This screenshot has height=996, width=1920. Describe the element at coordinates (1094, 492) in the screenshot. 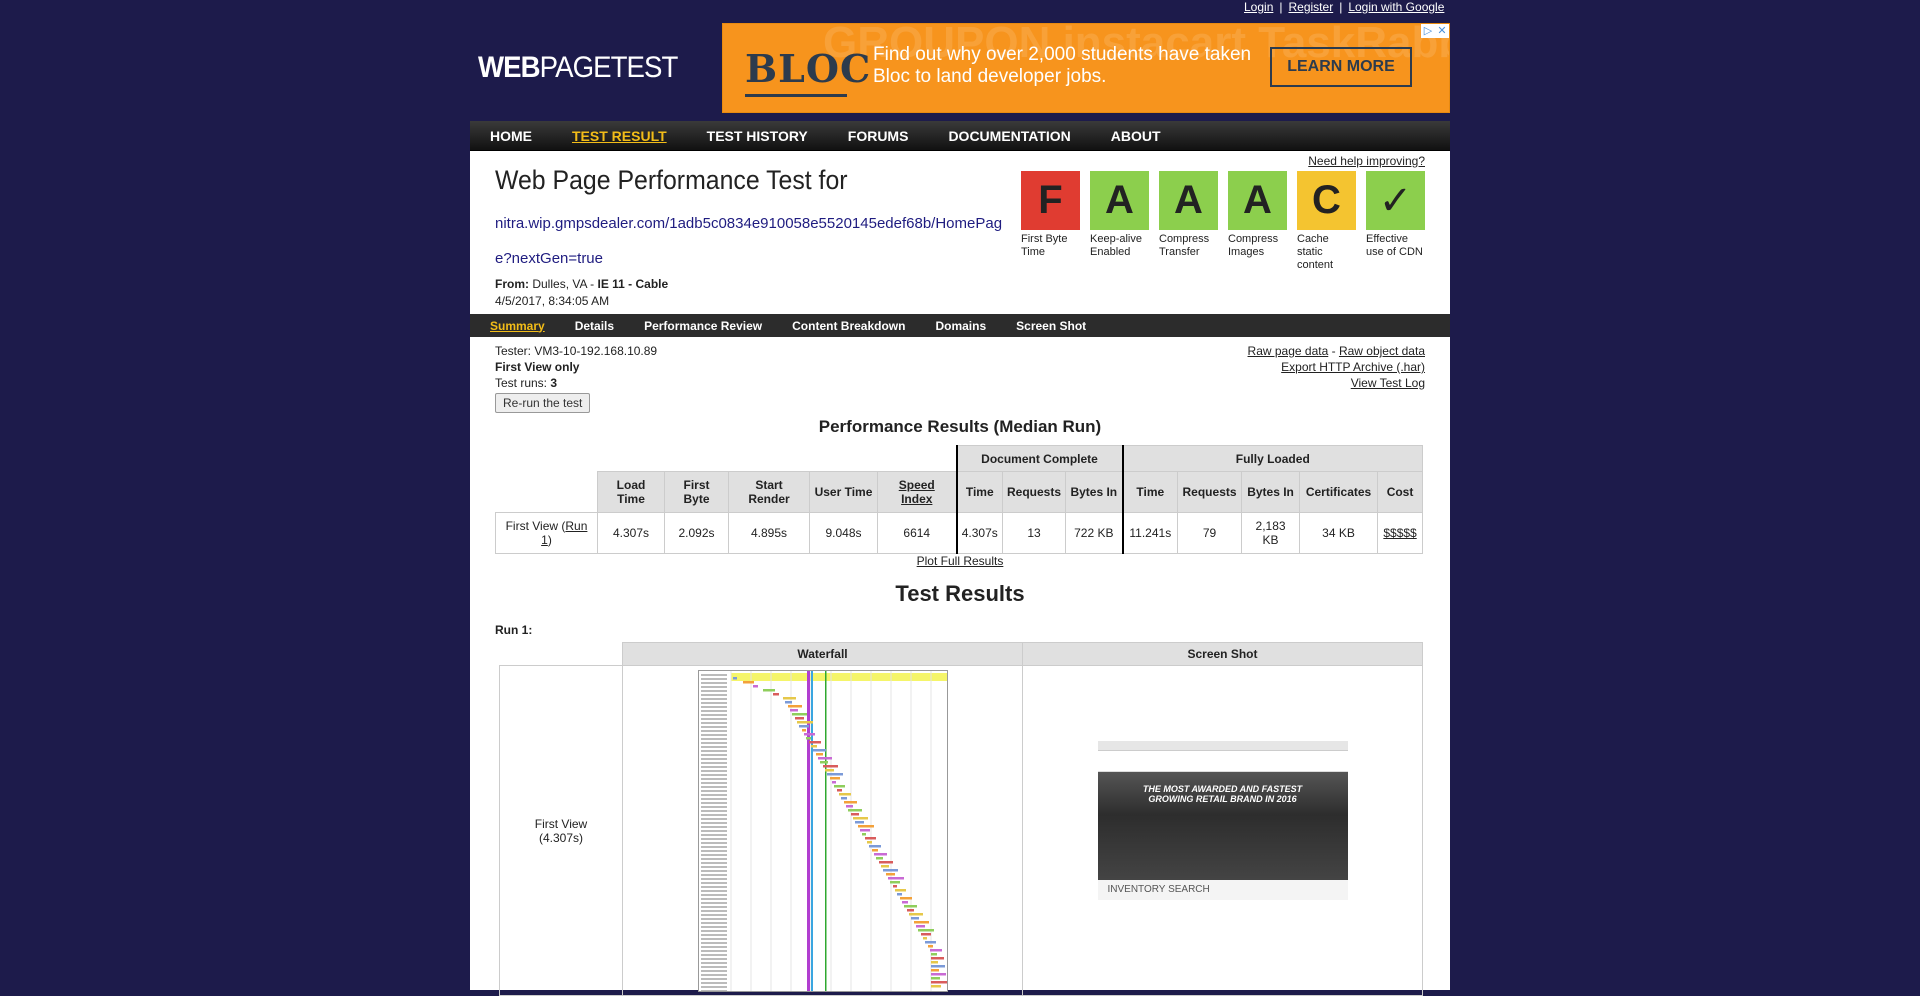

I see `col-doc-bytes: Bytes In` at that location.